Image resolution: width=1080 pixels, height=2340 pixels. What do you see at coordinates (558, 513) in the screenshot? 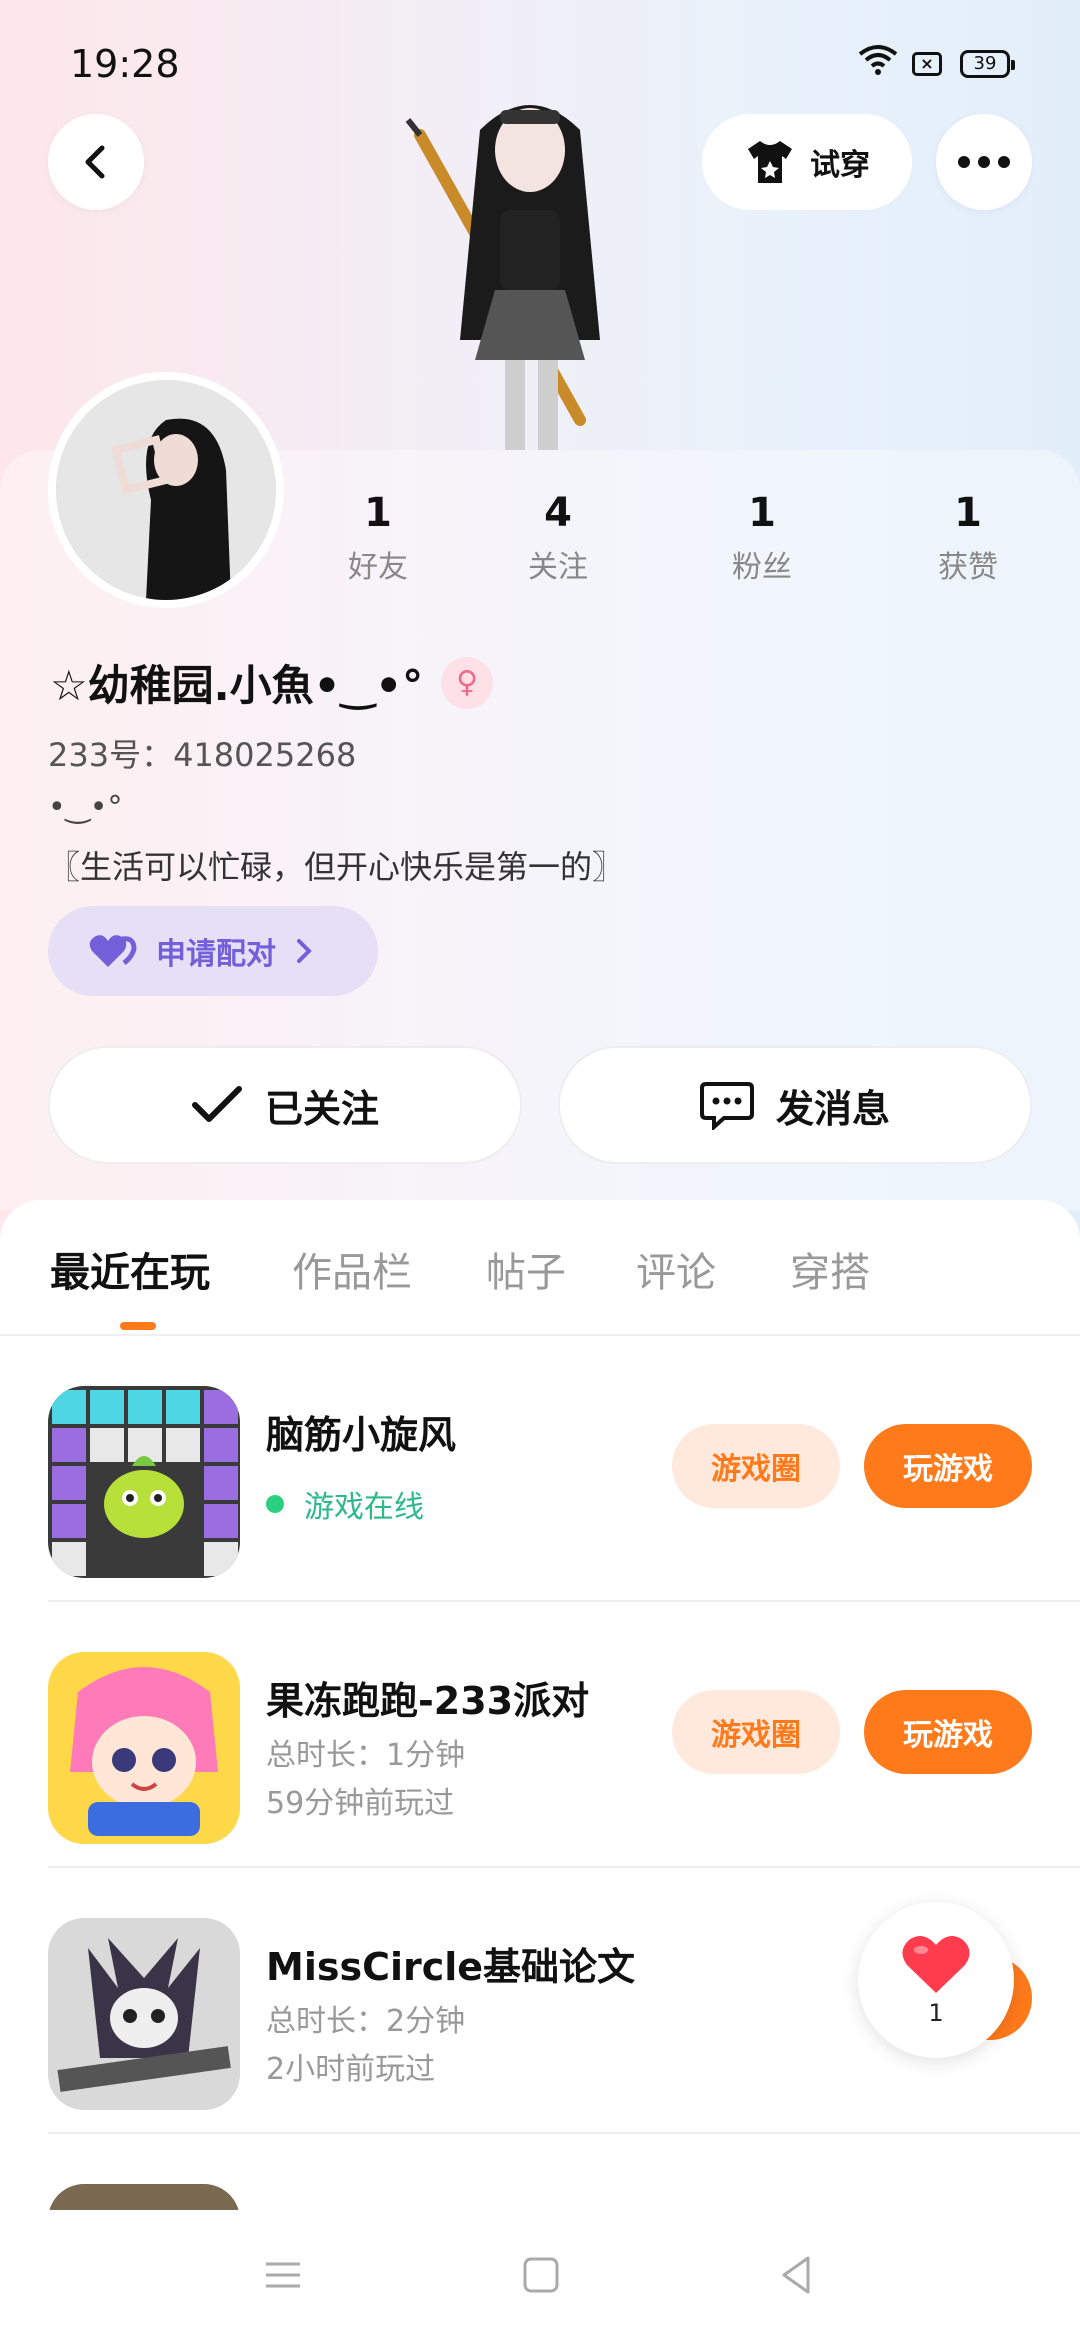
I see `stat-count: 4` at bounding box center [558, 513].